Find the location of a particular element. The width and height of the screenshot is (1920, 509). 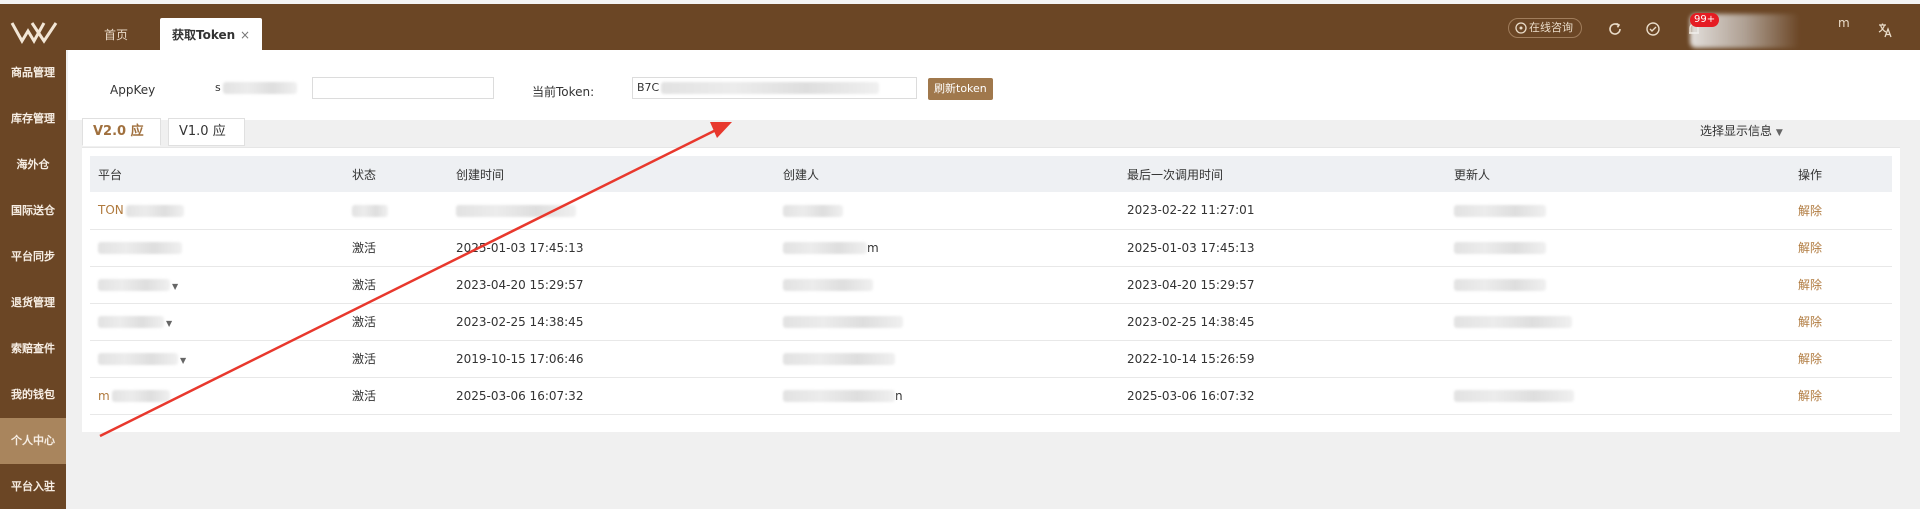

cell-created: 2025-03-06 16:07:32 is located at coordinates (611, 396).